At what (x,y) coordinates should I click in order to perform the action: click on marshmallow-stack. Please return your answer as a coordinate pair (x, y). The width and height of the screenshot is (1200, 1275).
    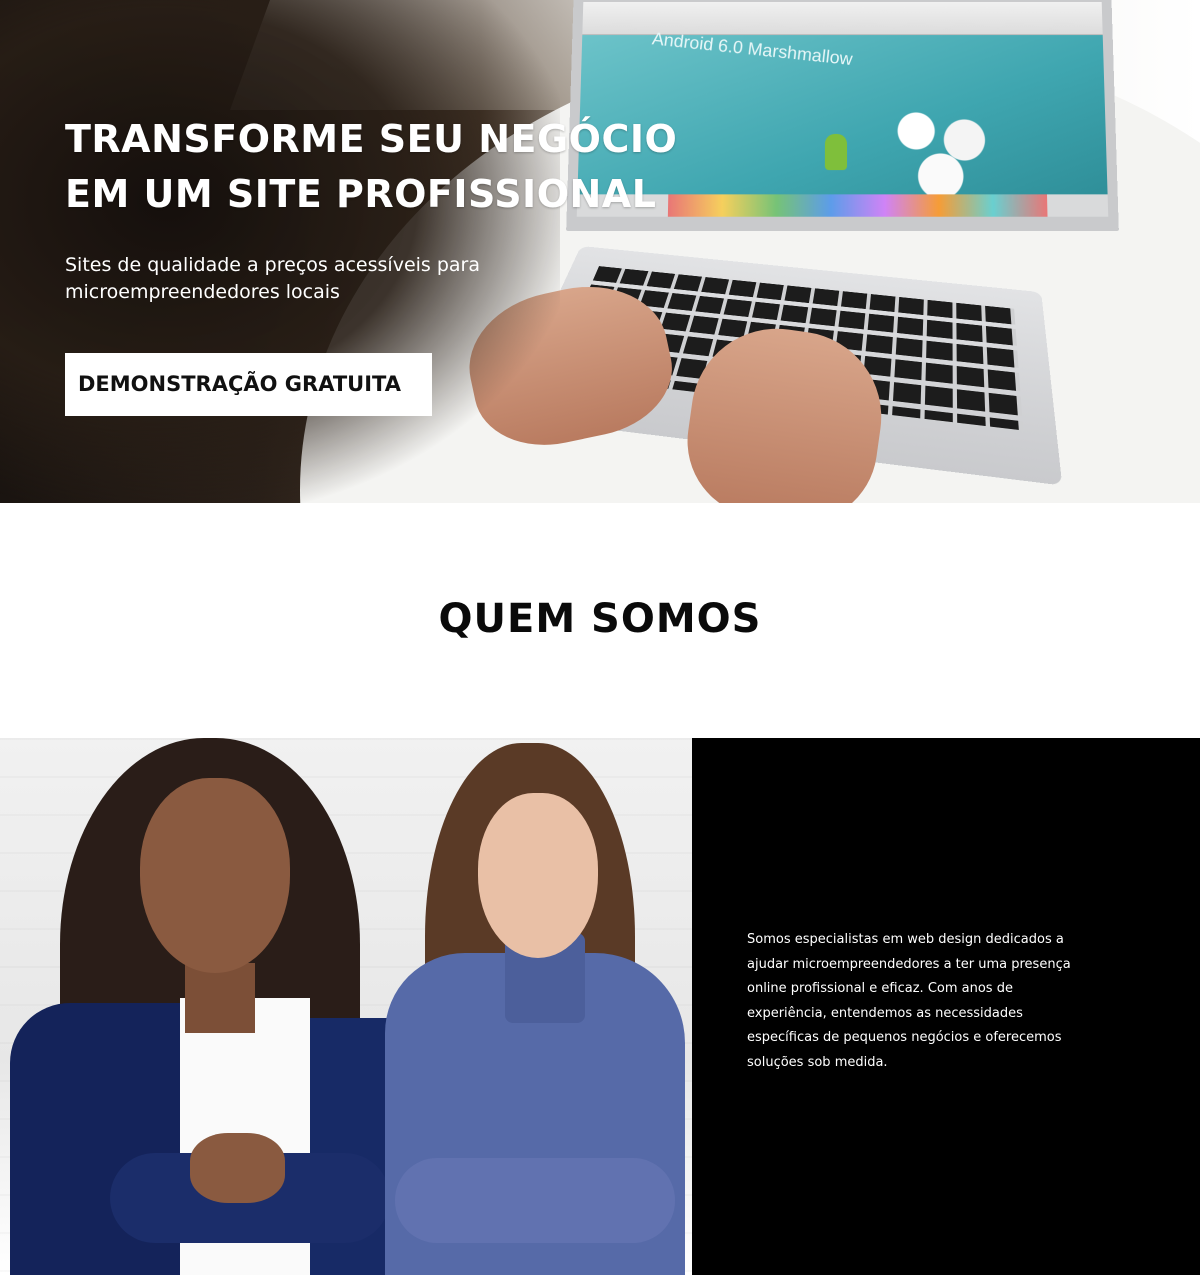
    Looking at the image, I should click on (940, 149).